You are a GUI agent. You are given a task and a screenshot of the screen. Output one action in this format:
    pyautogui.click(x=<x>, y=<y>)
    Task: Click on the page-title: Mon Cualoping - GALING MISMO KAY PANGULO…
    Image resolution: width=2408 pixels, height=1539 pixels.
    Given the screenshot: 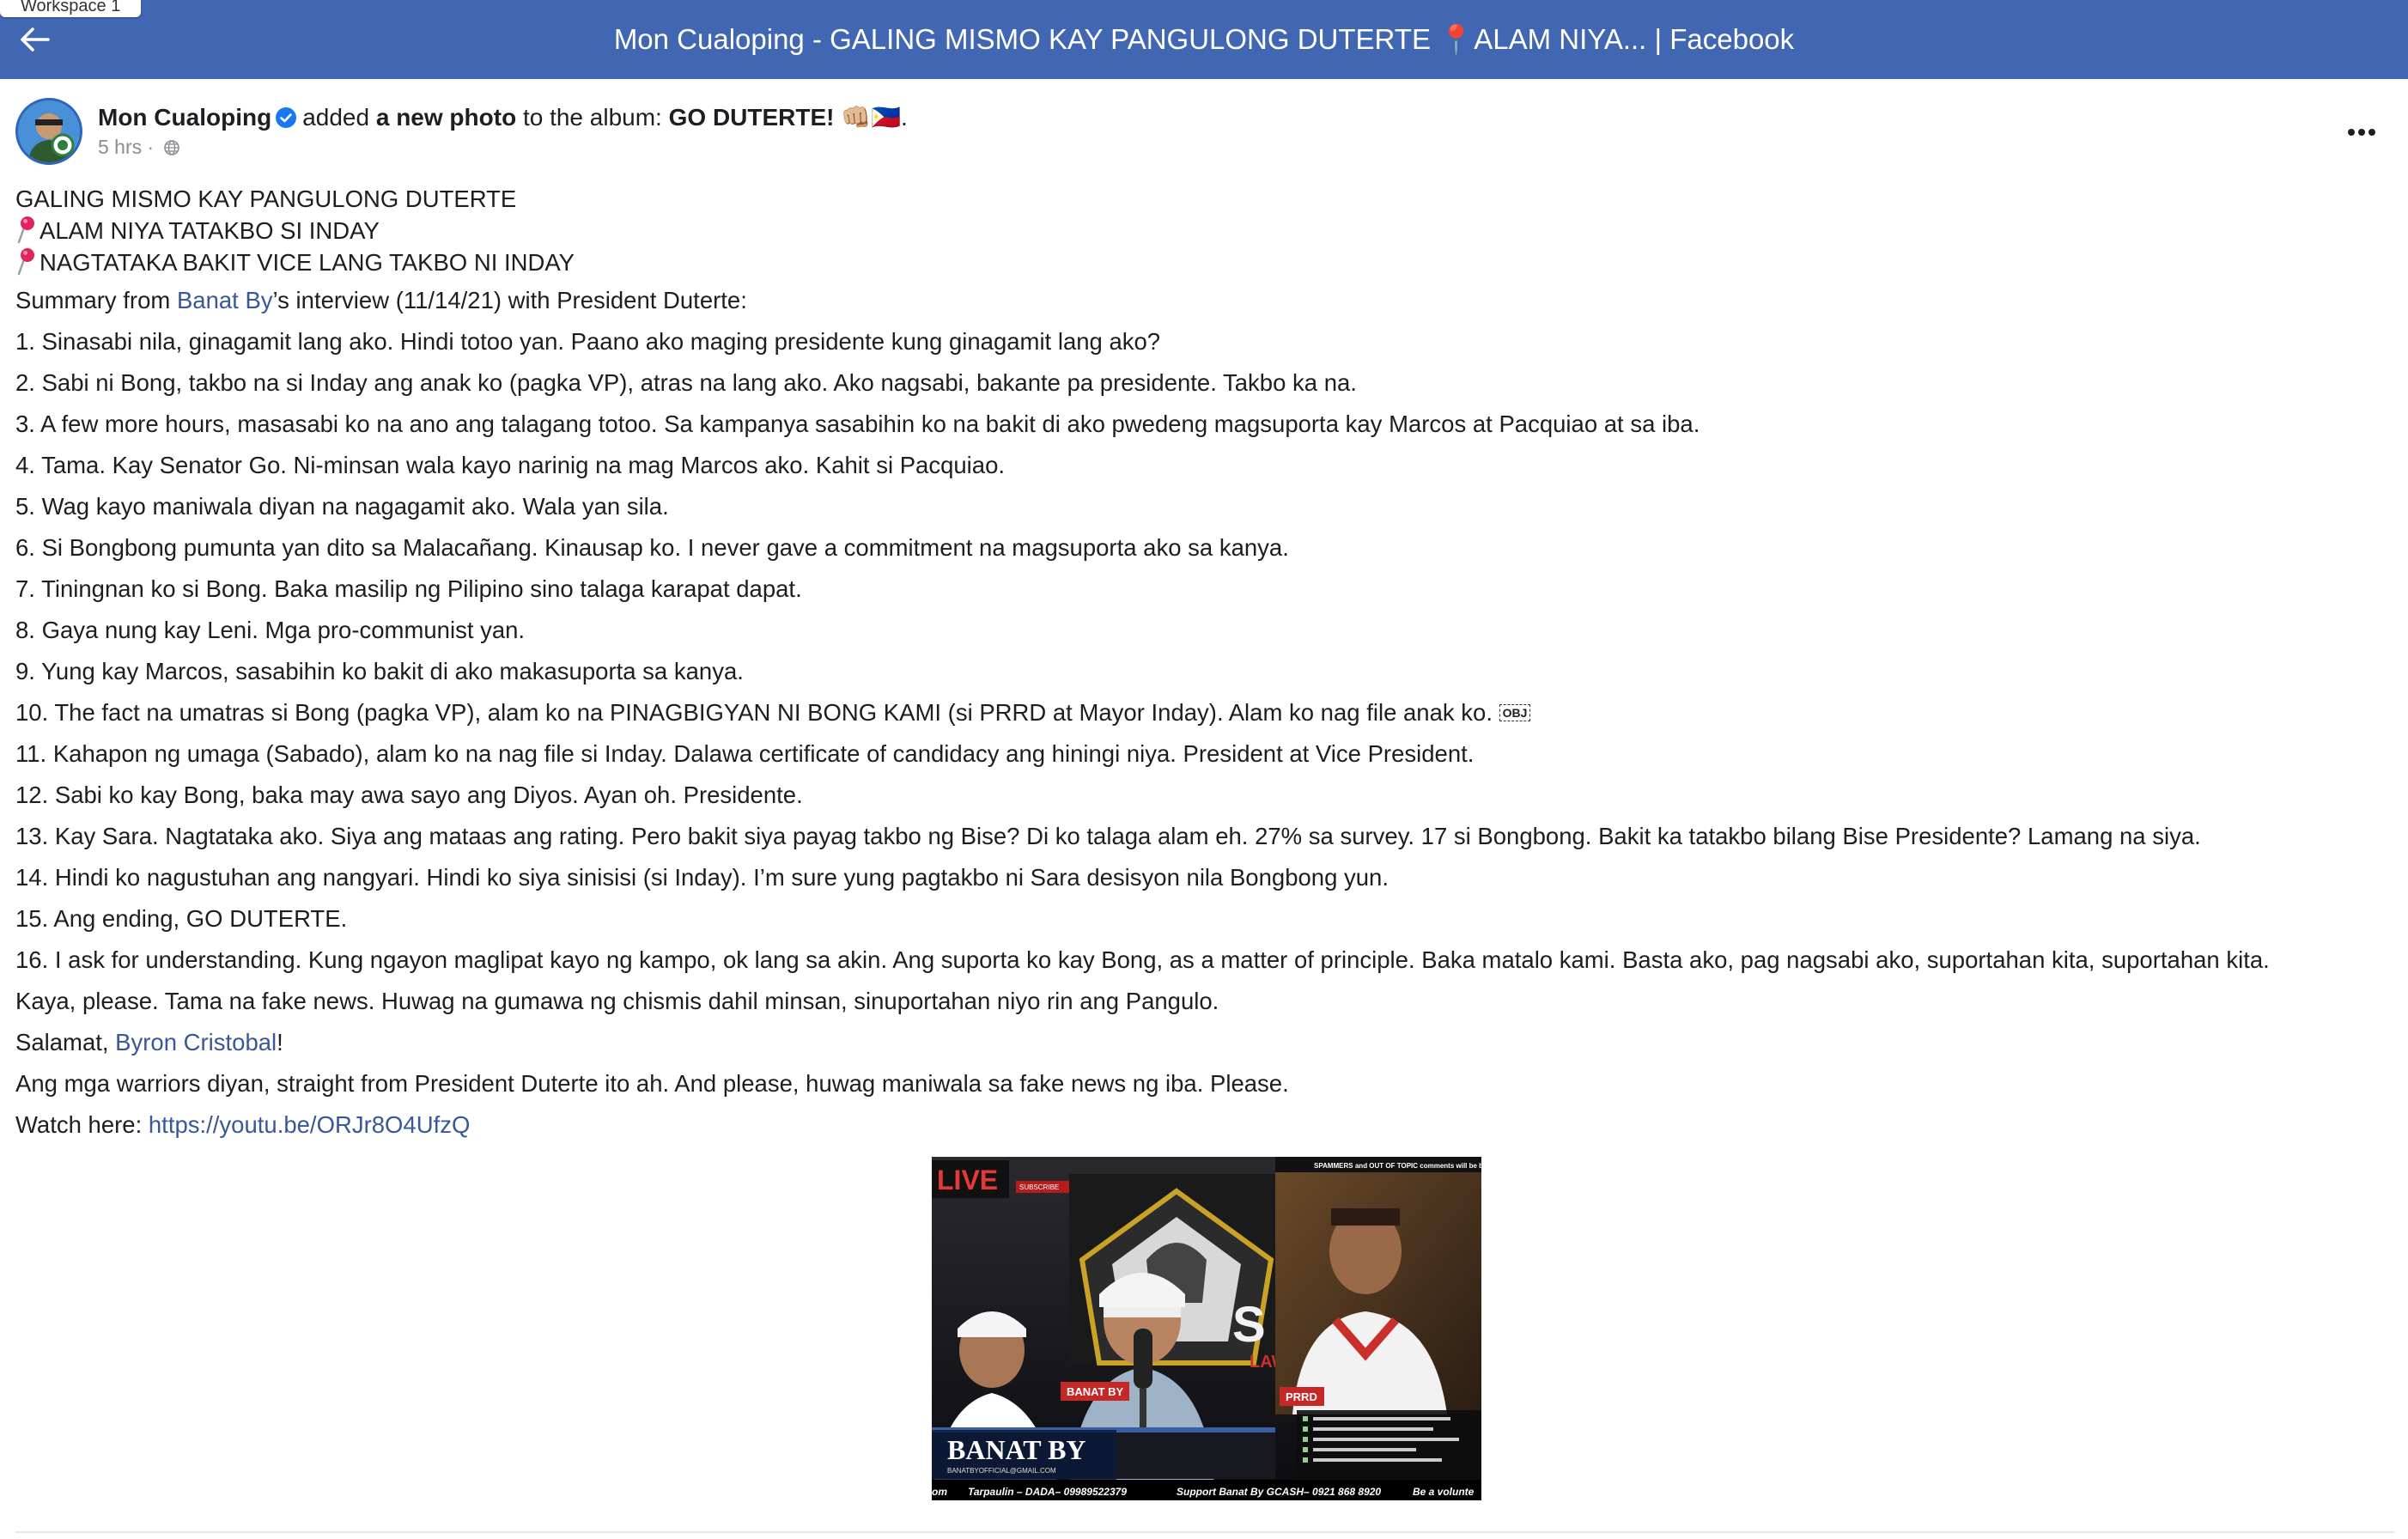 What is the action you would take?
    pyautogui.click(x=1204, y=39)
    